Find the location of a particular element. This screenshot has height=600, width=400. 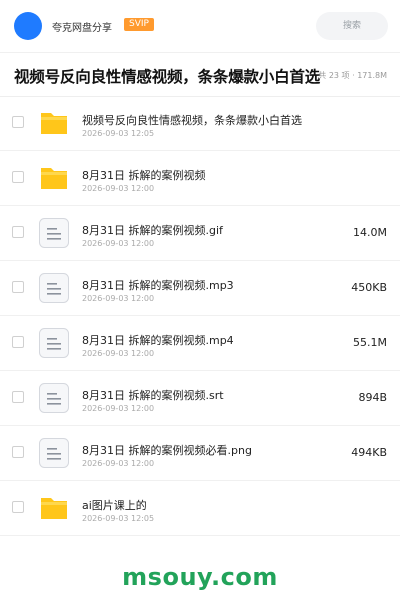

file-size: 450KB is located at coordinates (369, 287).